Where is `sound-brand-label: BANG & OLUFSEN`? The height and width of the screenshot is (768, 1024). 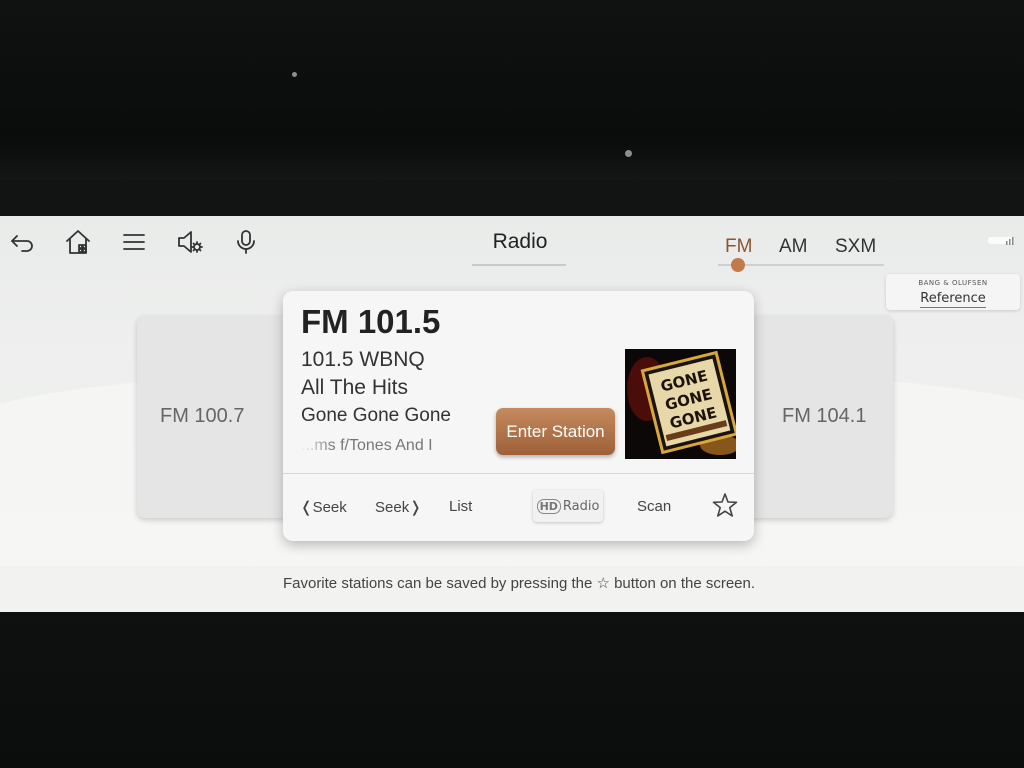 sound-brand-label: BANG & OLUFSEN is located at coordinates (953, 283).